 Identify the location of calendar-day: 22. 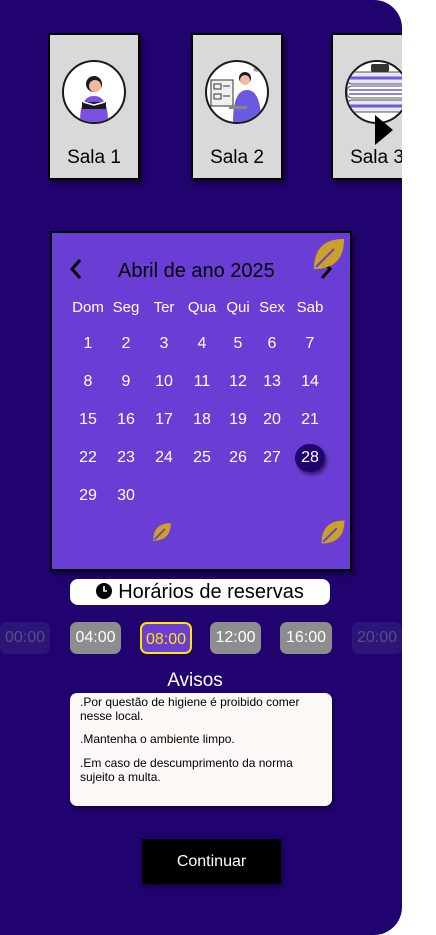
(88, 458).